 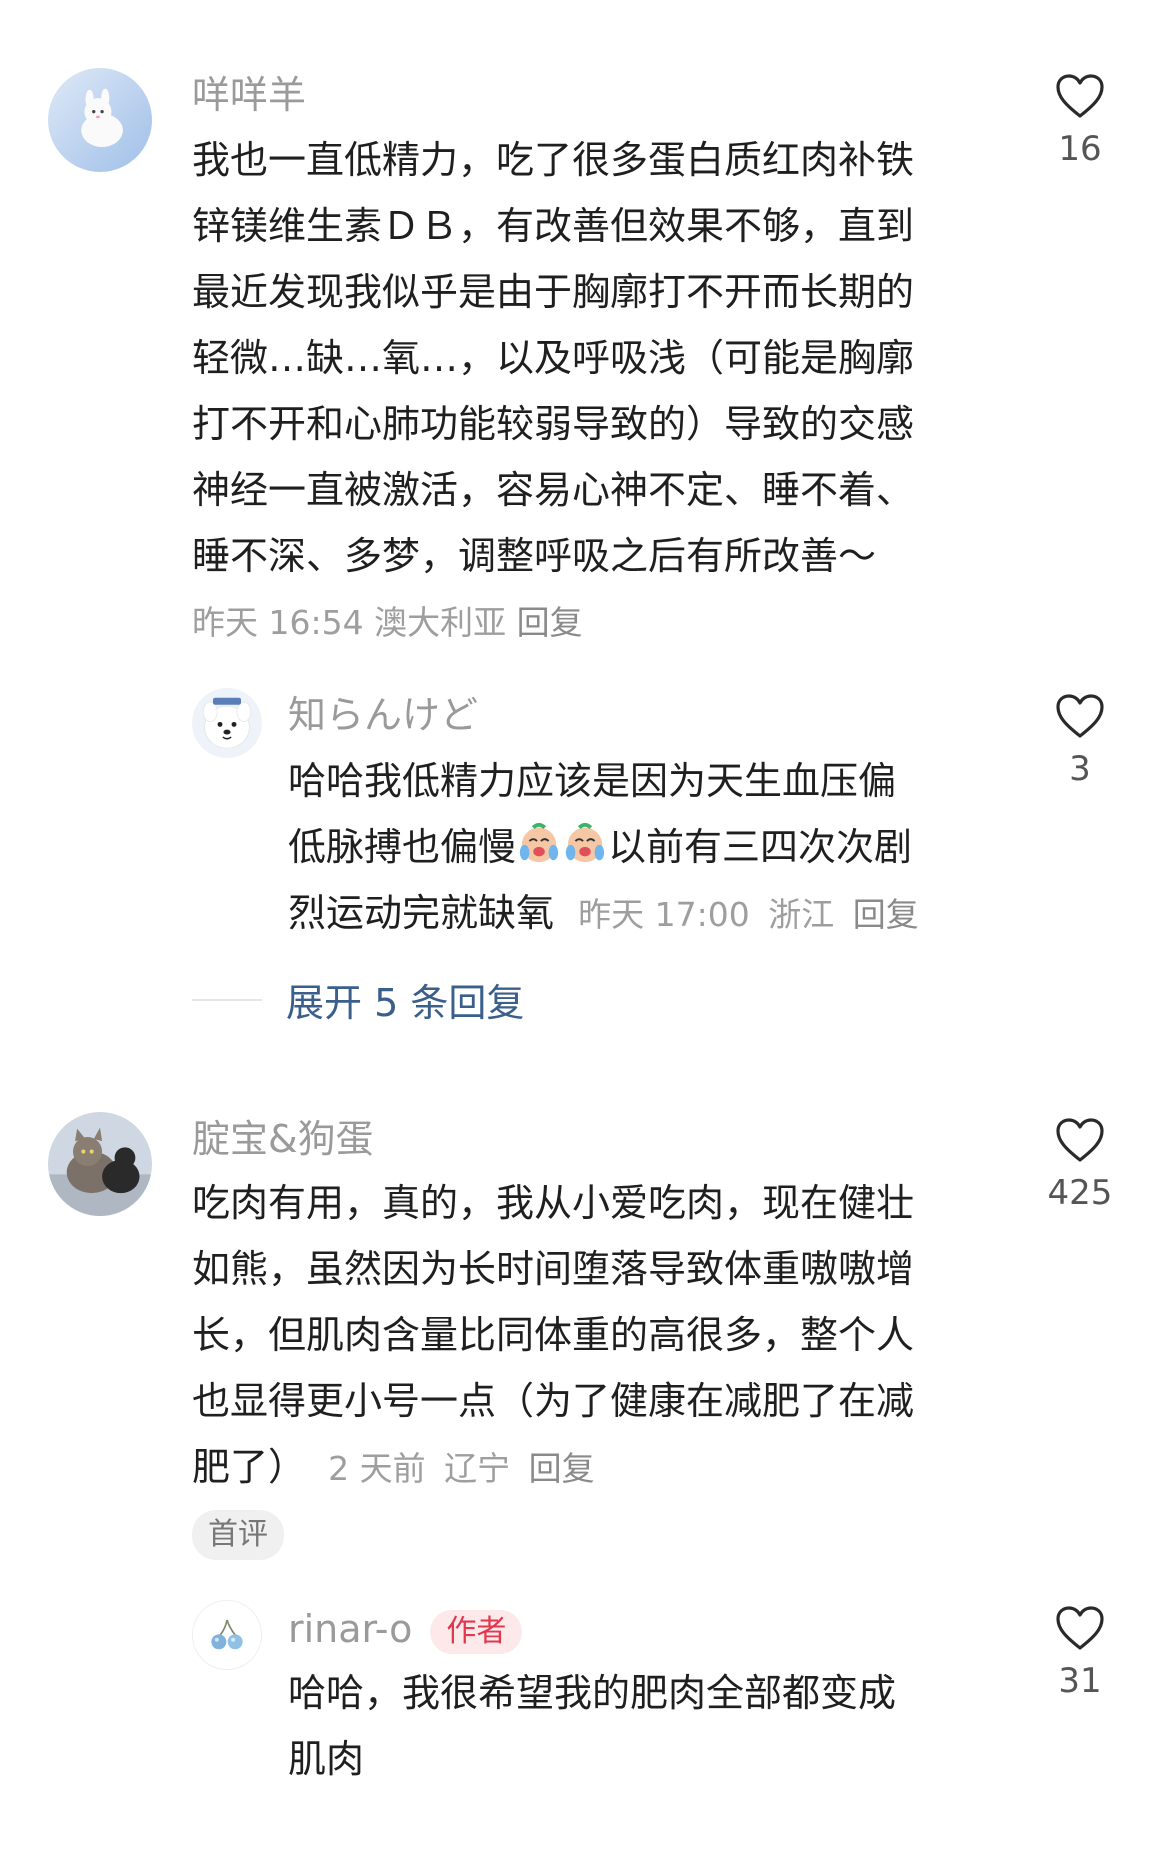 What do you see at coordinates (350, 1629) in the screenshot?
I see `reply-username-text: rinar-o` at bounding box center [350, 1629].